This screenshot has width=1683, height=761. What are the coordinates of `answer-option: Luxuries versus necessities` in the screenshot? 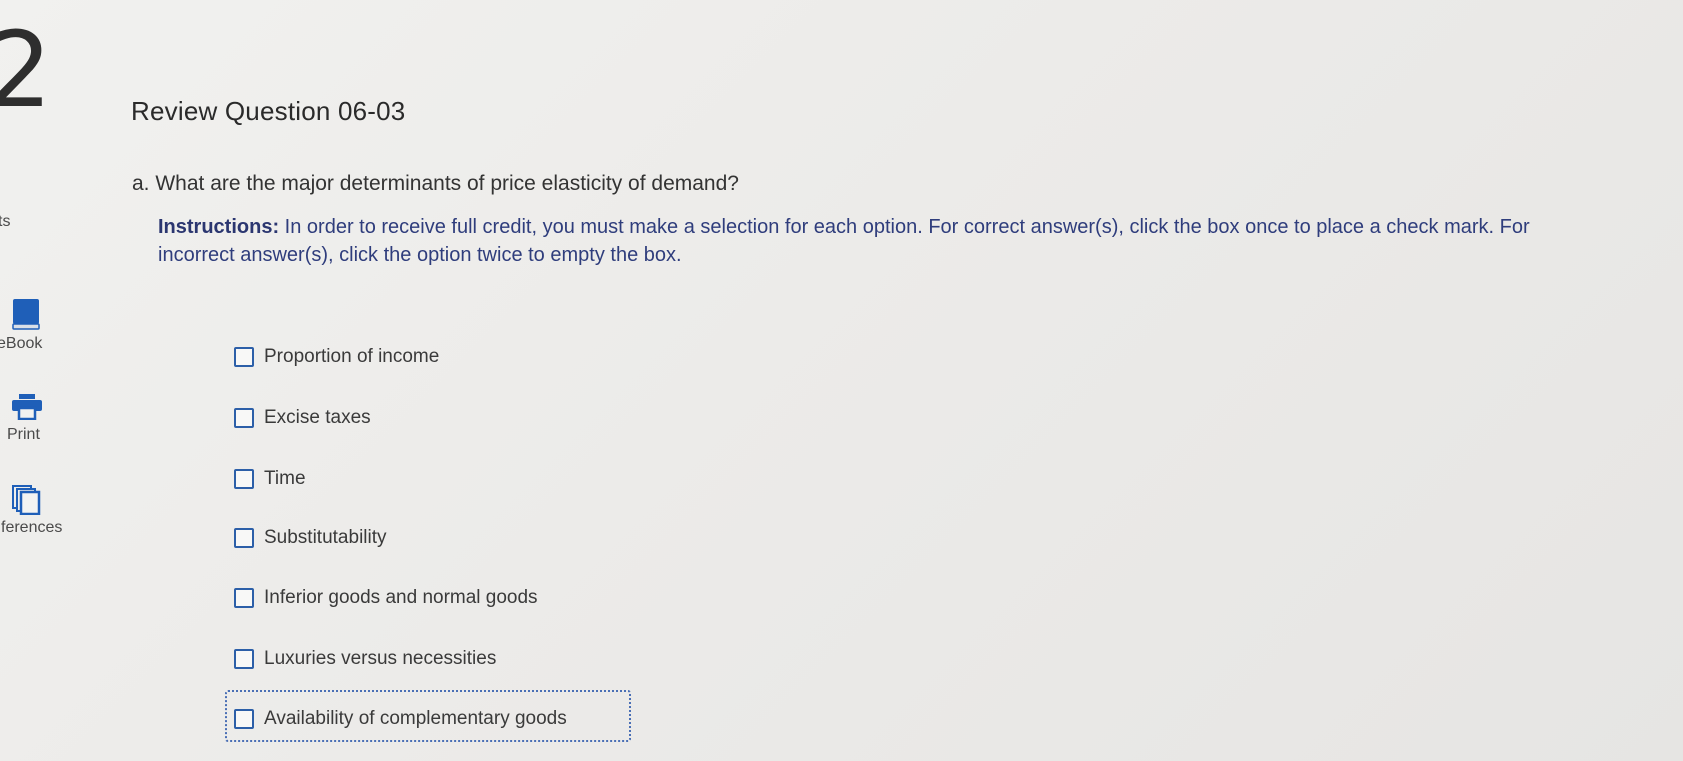 It's located at (365, 659).